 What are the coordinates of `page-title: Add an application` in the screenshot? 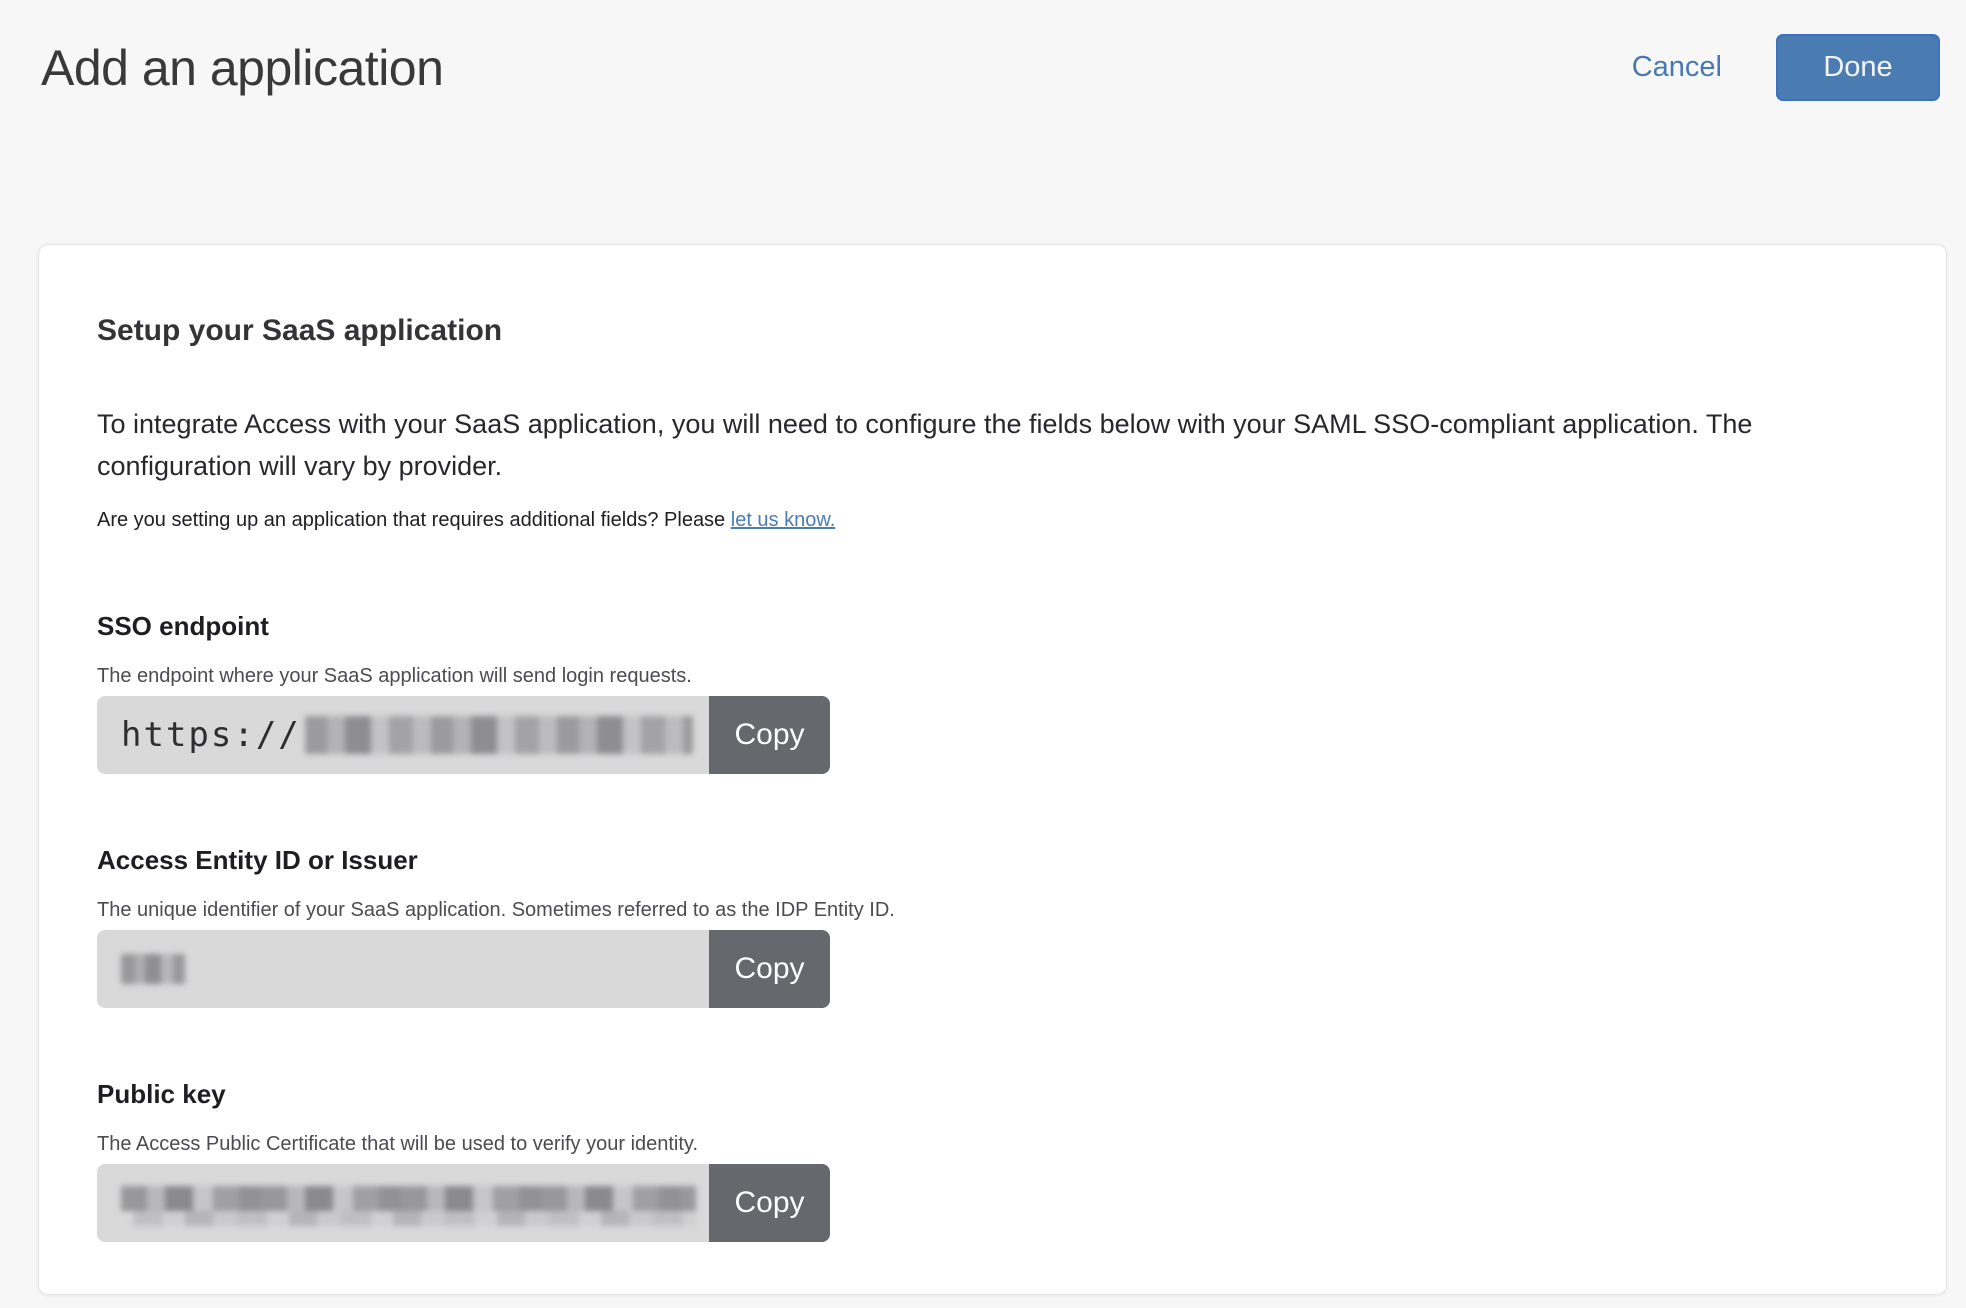 It's located at (242, 67).